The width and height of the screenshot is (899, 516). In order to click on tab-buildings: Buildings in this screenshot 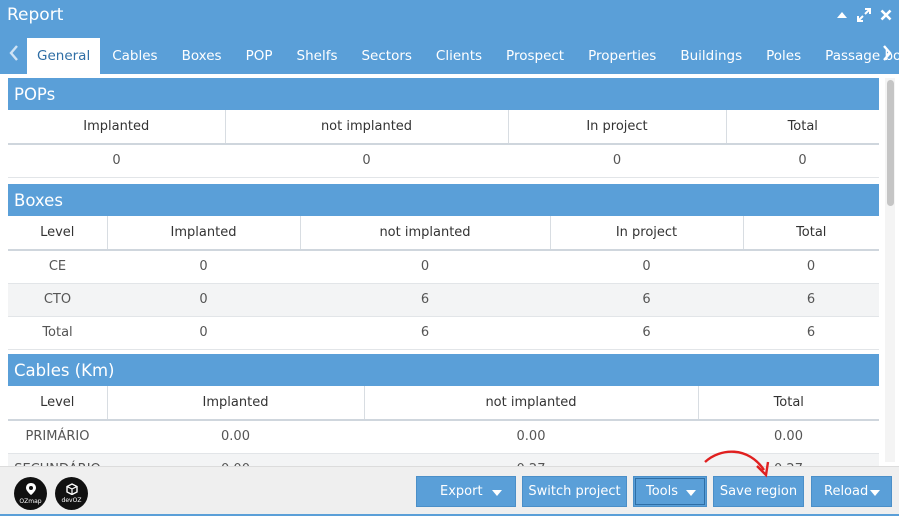, I will do `click(711, 56)`.